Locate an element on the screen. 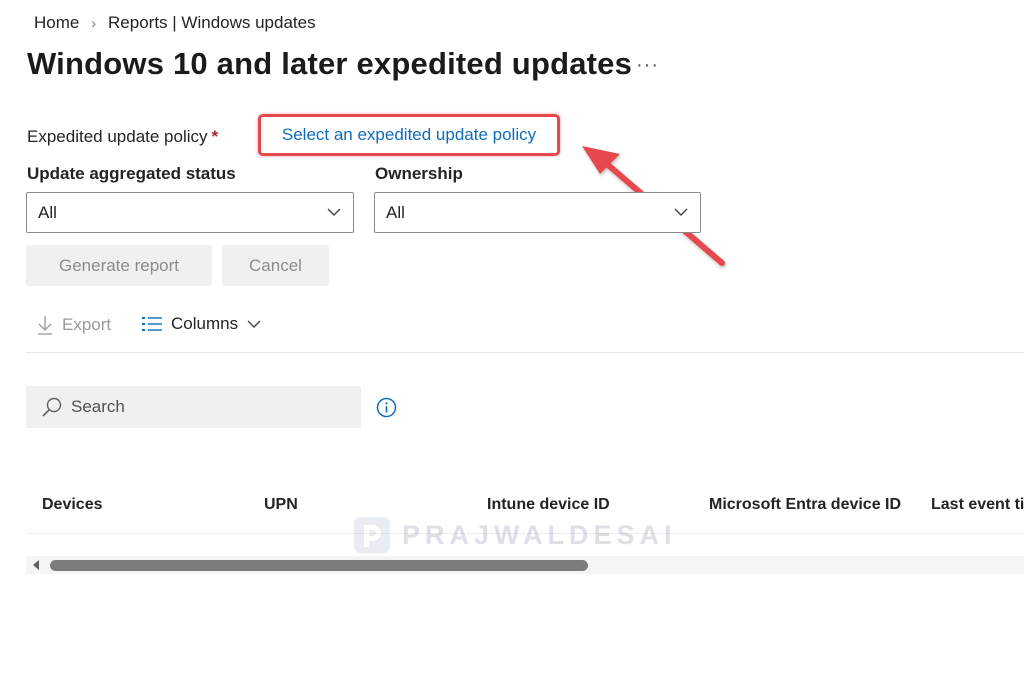  watermark-text: PRAJWALDESAI is located at coordinates (539, 534).